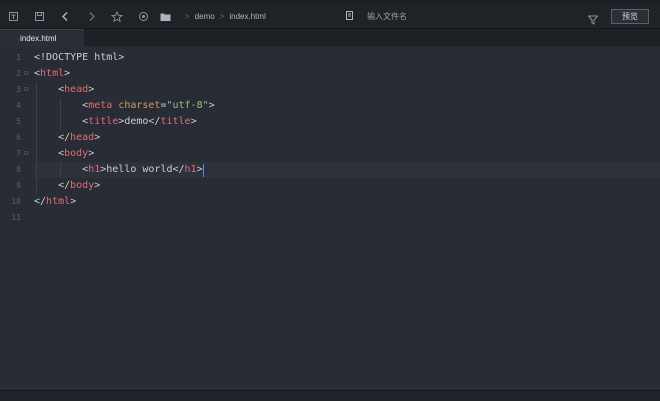 This screenshot has width=660, height=401. I want to click on code-line: </head>, so click(79, 138).